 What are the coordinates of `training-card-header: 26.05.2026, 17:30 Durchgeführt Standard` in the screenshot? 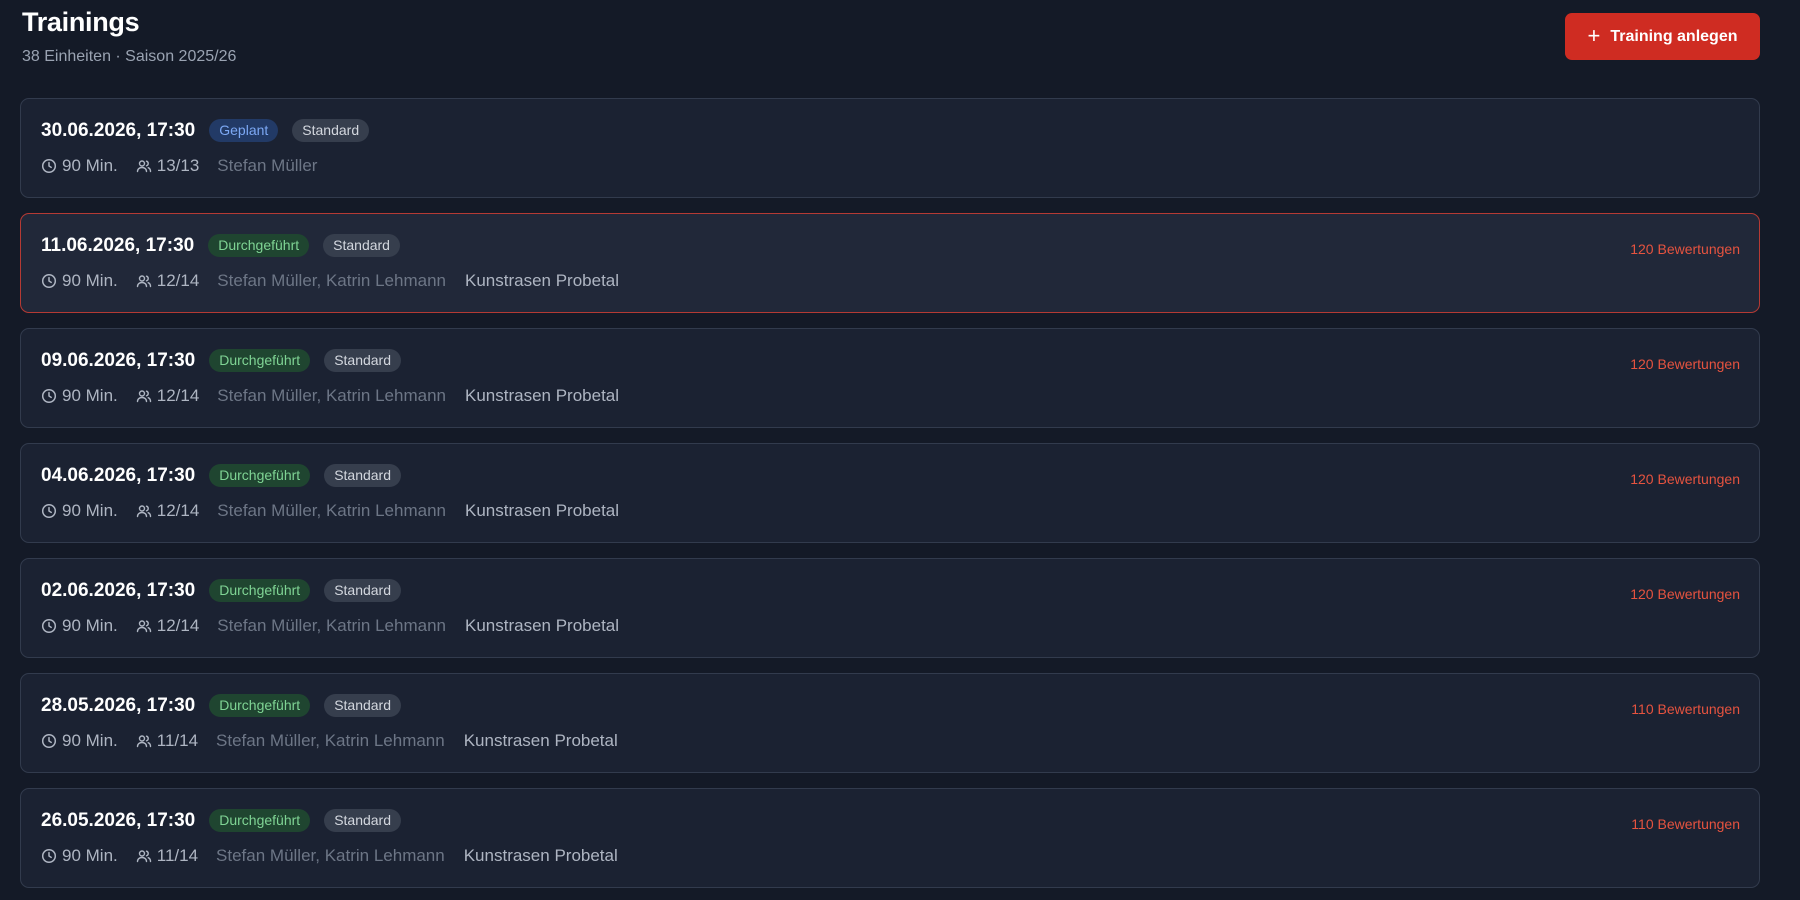 It's located at (221, 820).